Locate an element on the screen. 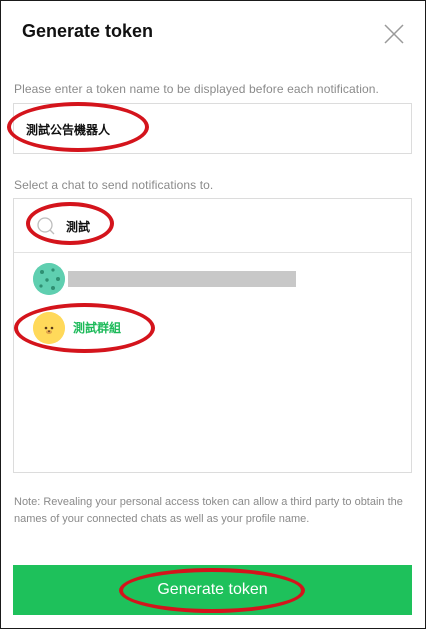 The height and width of the screenshot is (631, 428). chat-select-label: Select a chat to send notifications to. is located at coordinates (114, 185).